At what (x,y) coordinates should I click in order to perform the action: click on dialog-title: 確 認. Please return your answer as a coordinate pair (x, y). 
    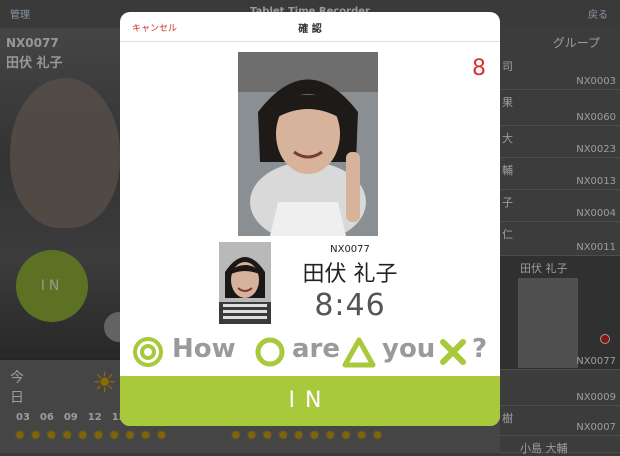
    Looking at the image, I should click on (310, 29).